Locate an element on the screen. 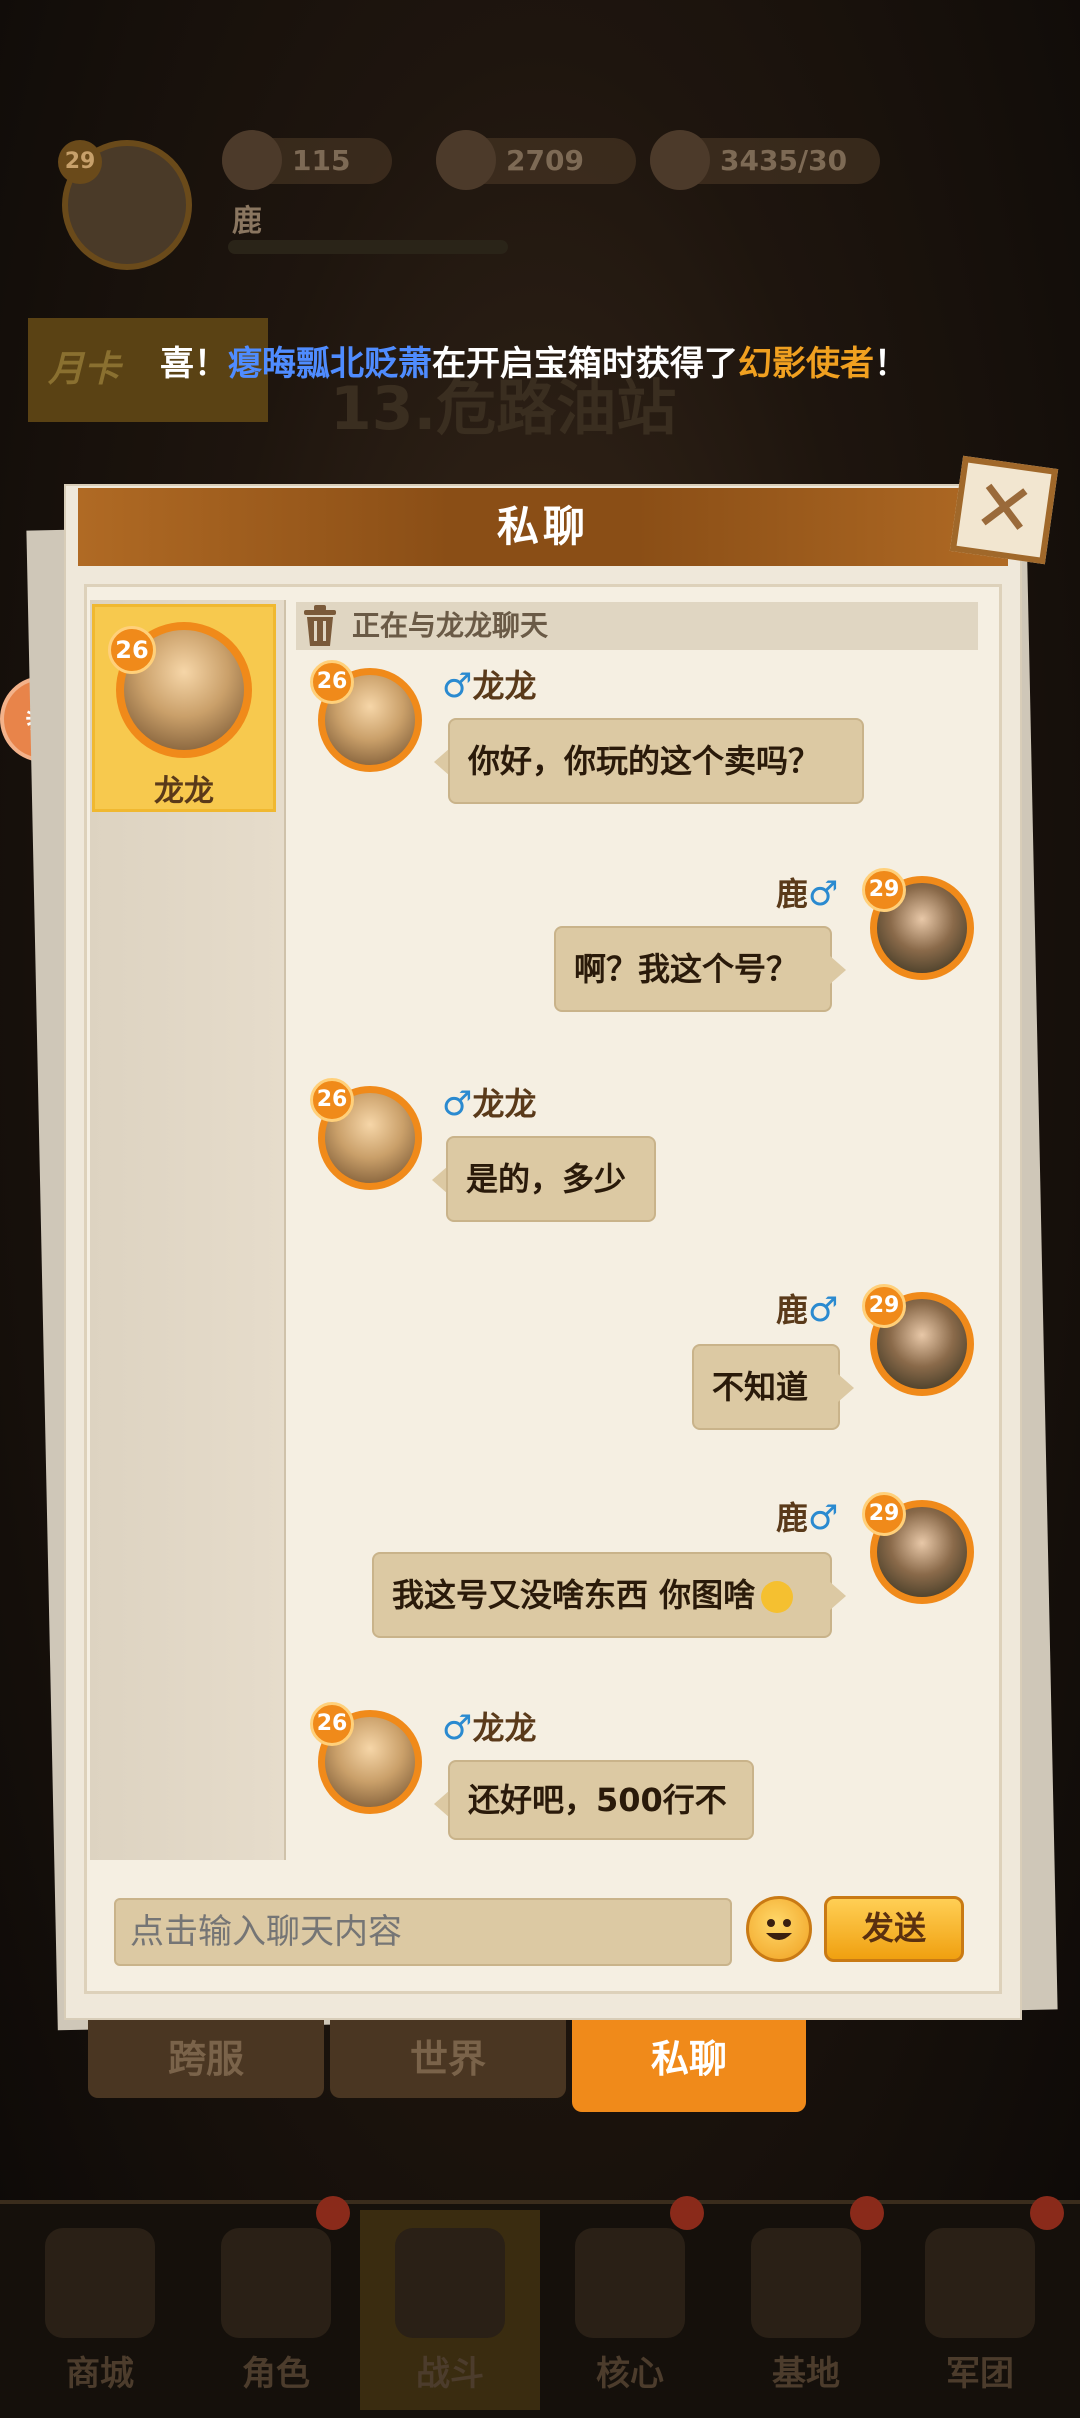 This screenshot has height=2418, width=1080. gem-counter: 115 is located at coordinates (307, 160).